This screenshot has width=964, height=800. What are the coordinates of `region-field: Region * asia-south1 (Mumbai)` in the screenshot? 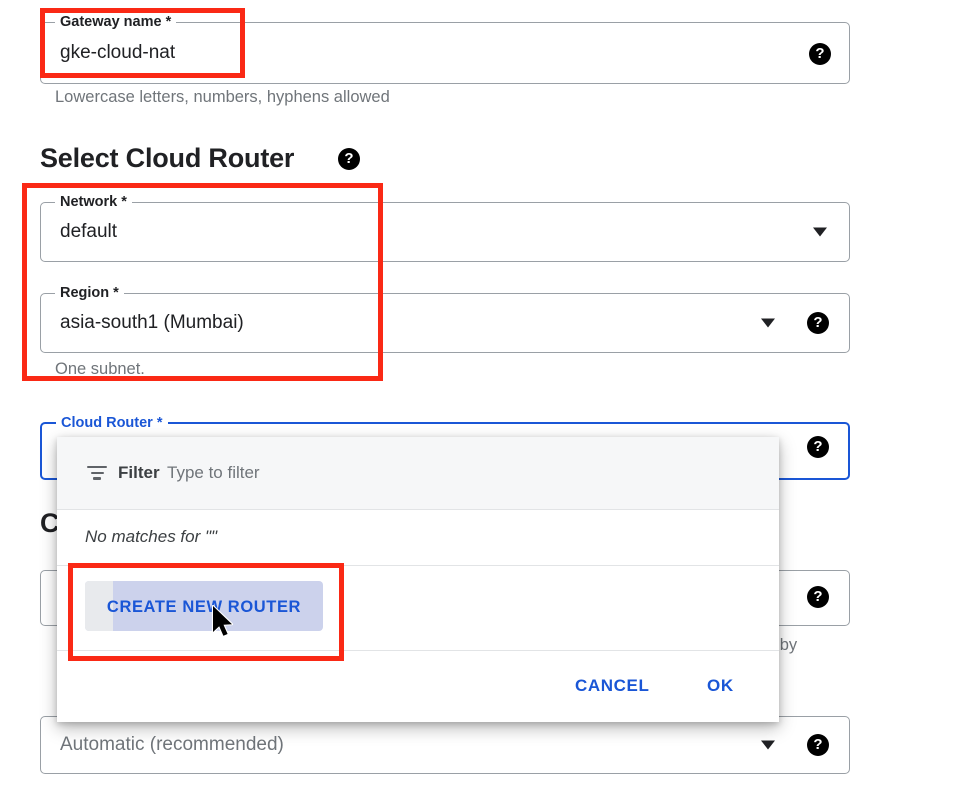 It's located at (445, 318).